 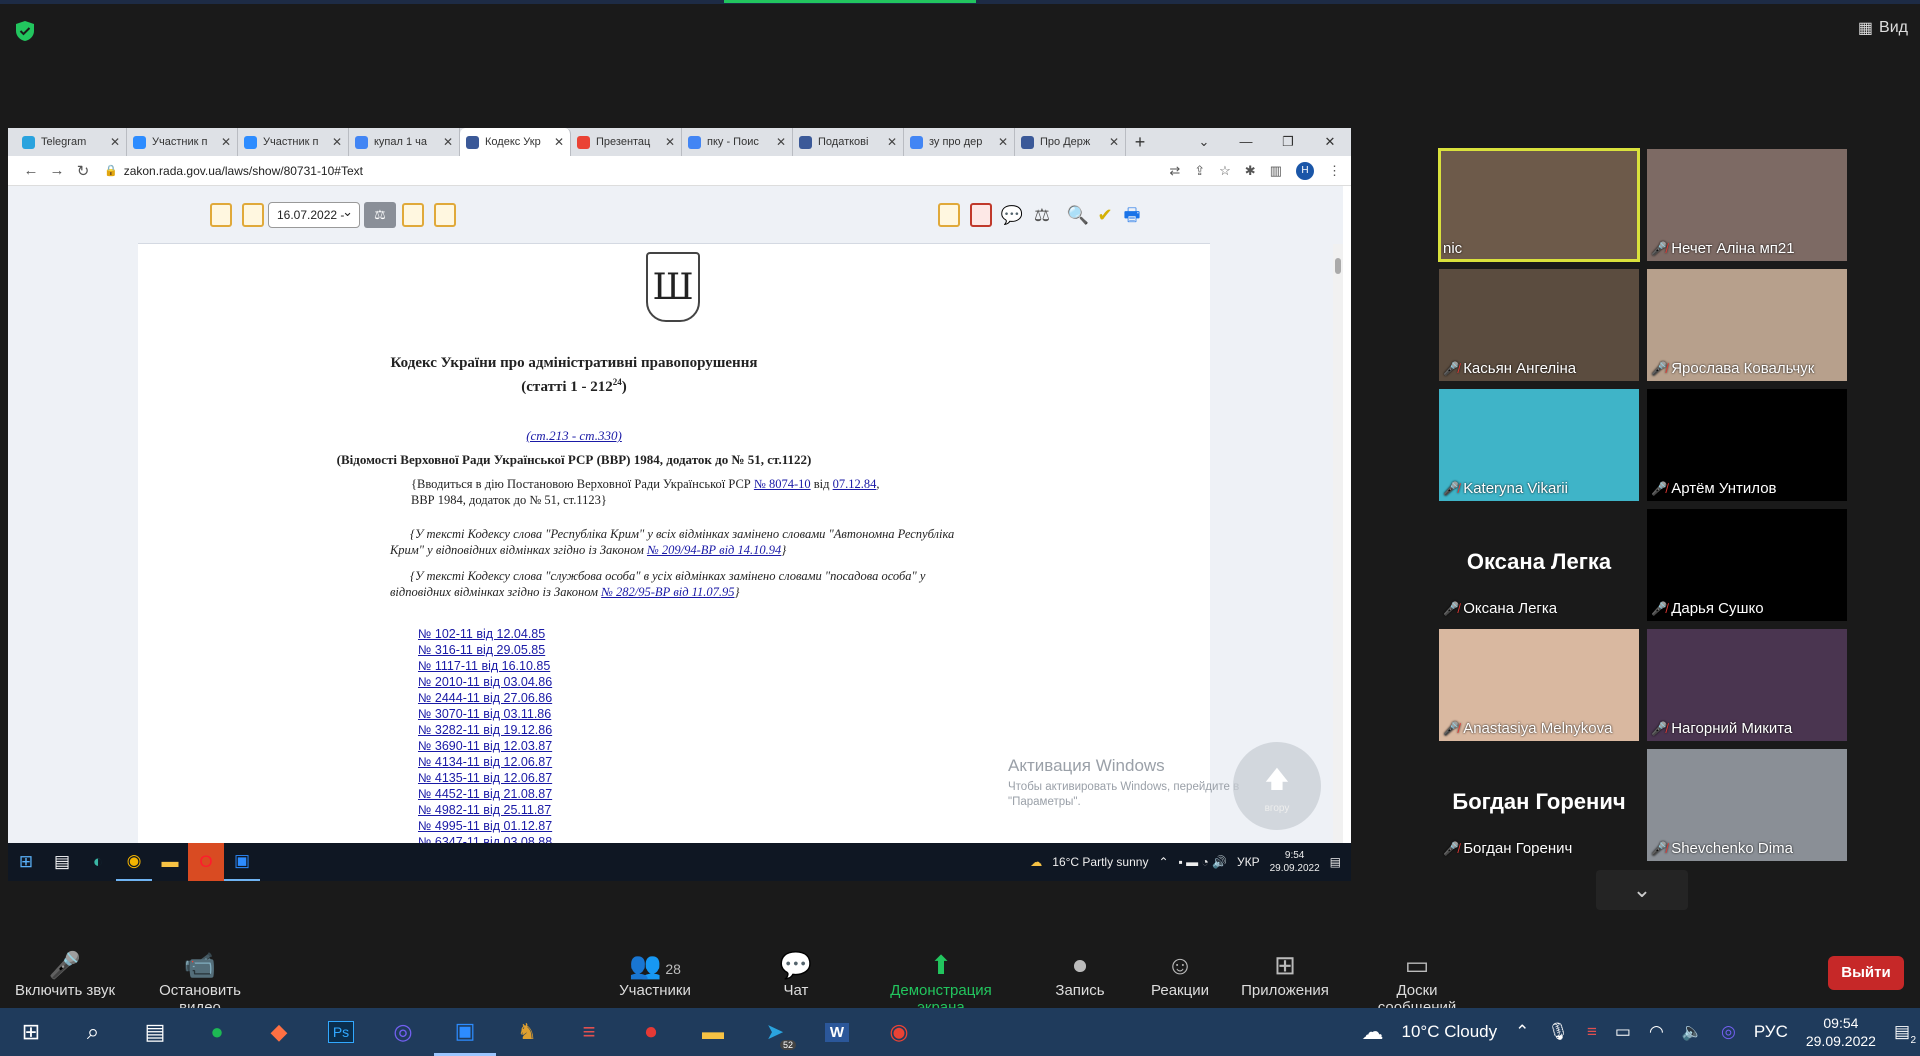 I want to click on chat-button: 💬 Чат, so click(x=796, y=973).